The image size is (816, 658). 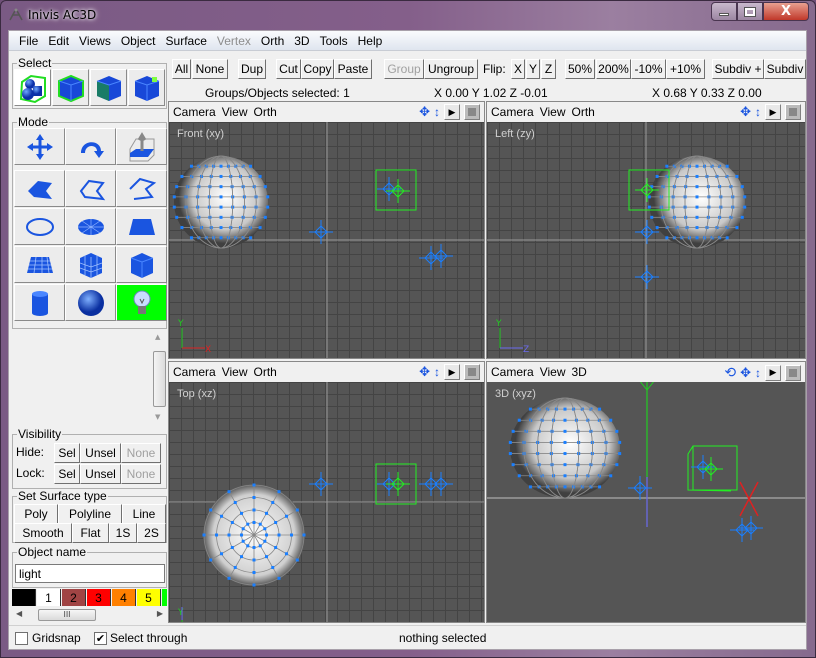 What do you see at coordinates (301, 41) in the screenshot?
I see `menu-3d: 3D` at bounding box center [301, 41].